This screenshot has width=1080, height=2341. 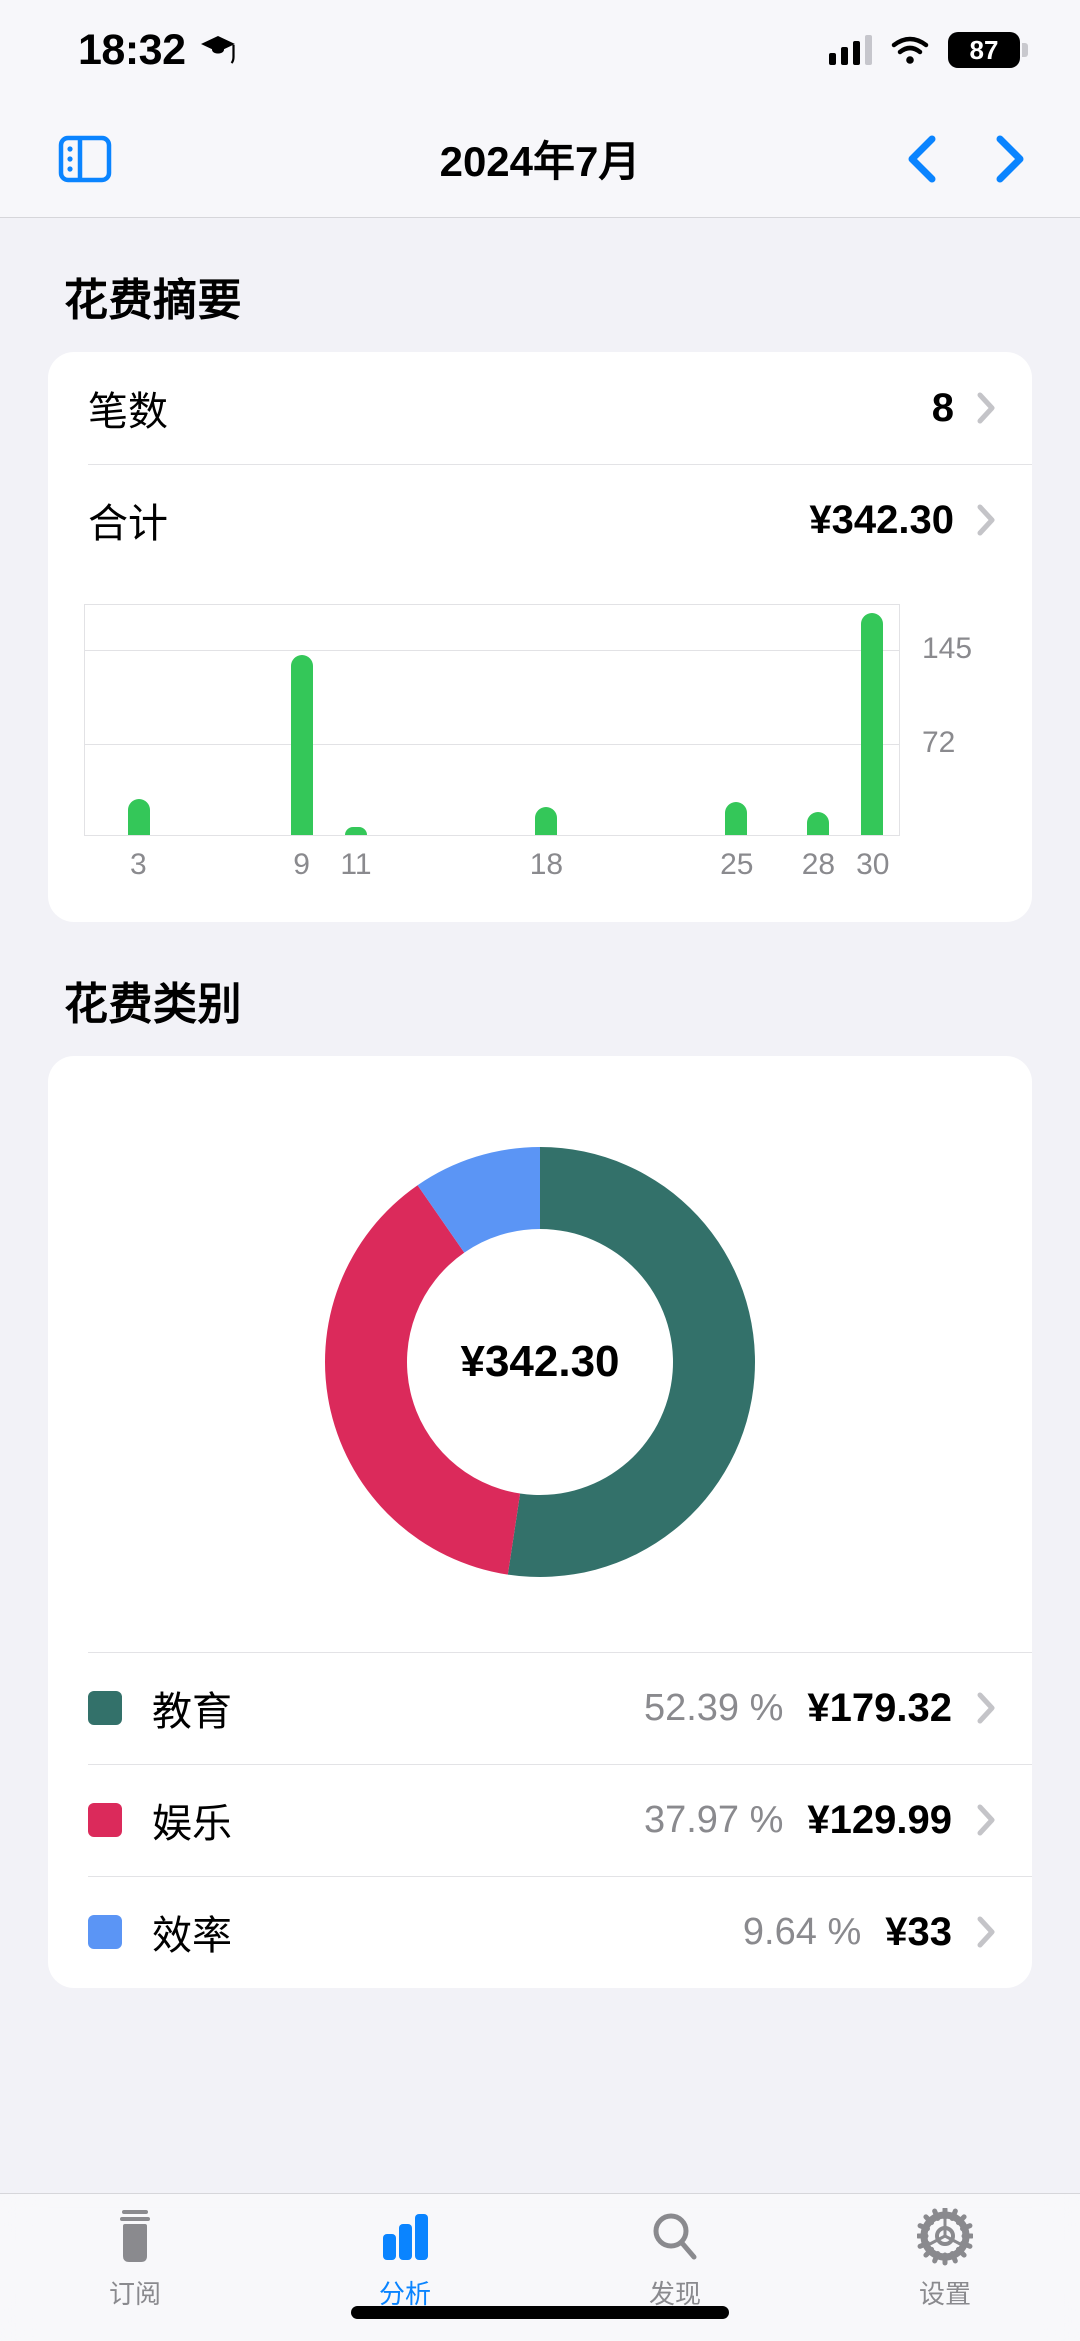 I want to click on category-percent: 37.97 %, so click(x=713, y=1819).